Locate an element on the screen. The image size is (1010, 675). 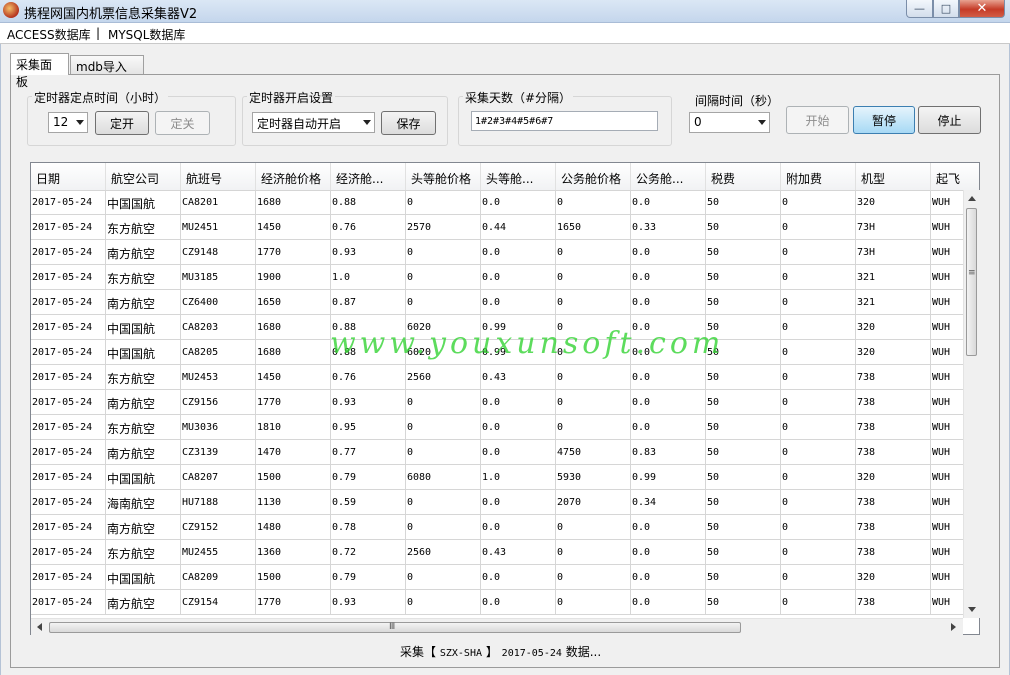
start-button: 开始 is located at coordinates (817, 120).